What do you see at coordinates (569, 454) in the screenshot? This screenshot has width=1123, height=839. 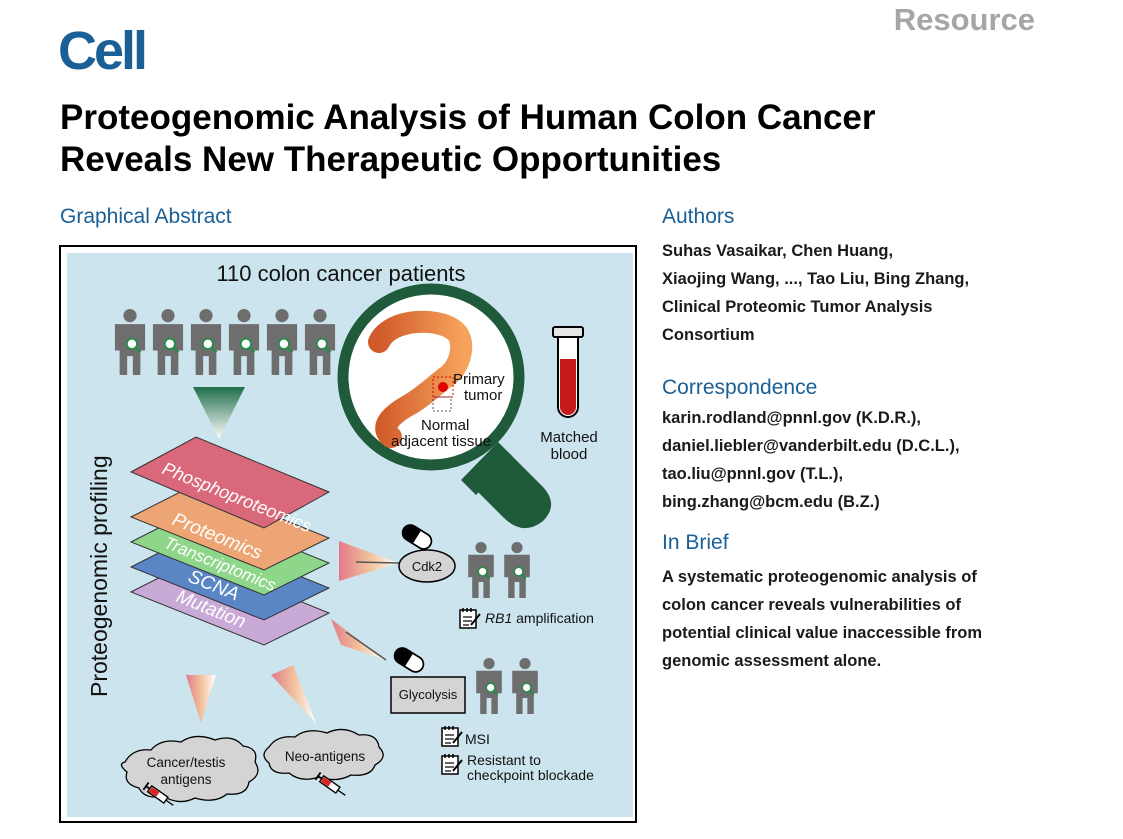 I see `matched-blood-label-2: blood` at bounding box center [569, 454].